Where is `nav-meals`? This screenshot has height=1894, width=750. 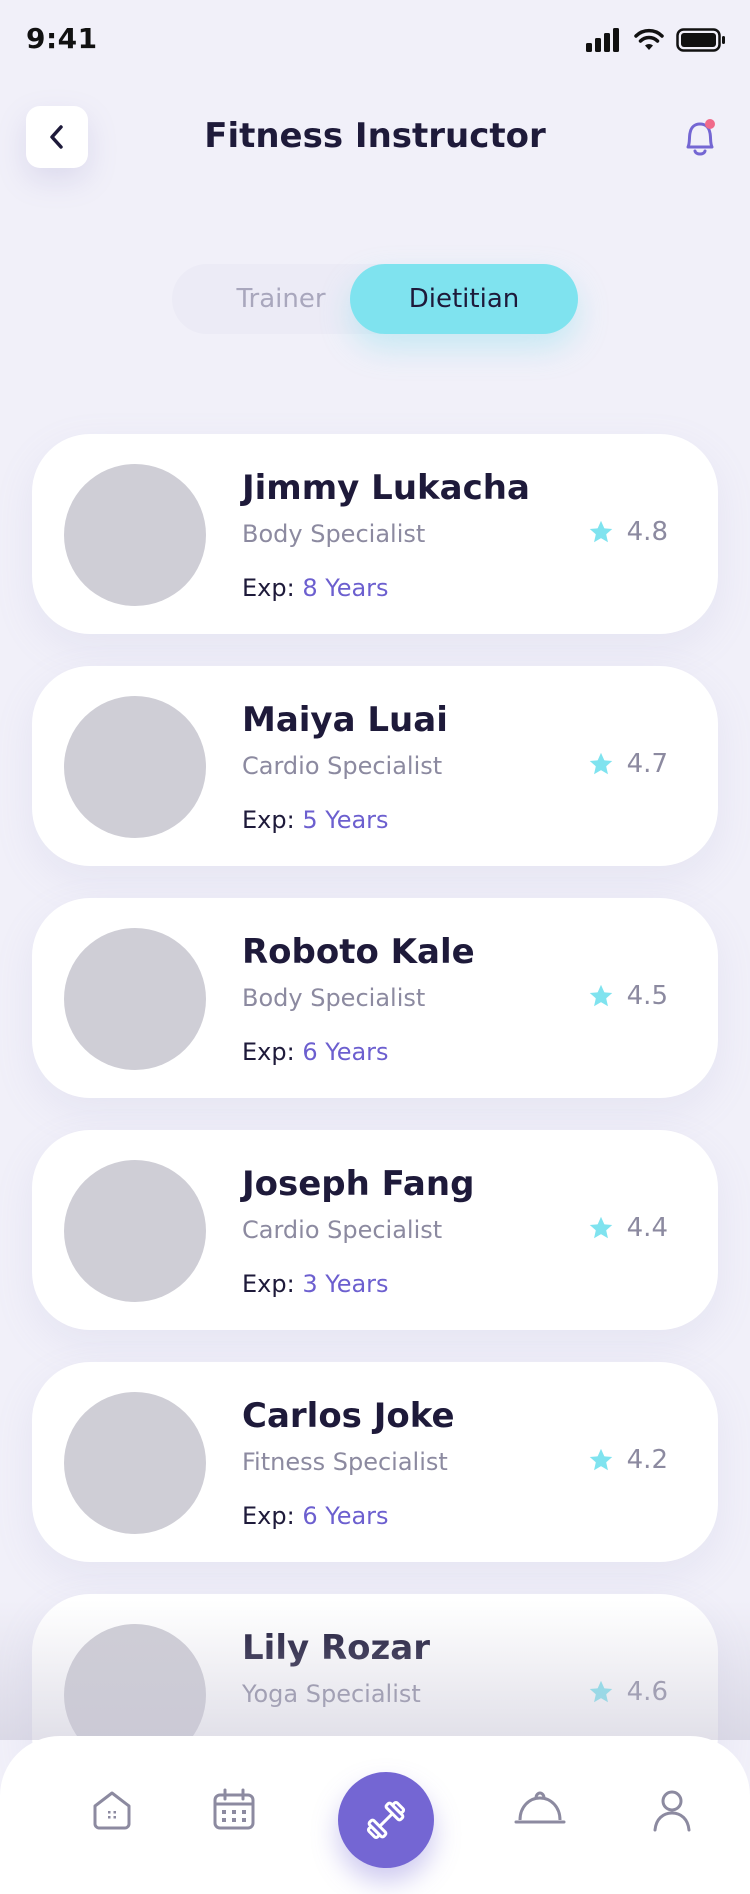 nav-meals is located at coordinates (540, 1810).